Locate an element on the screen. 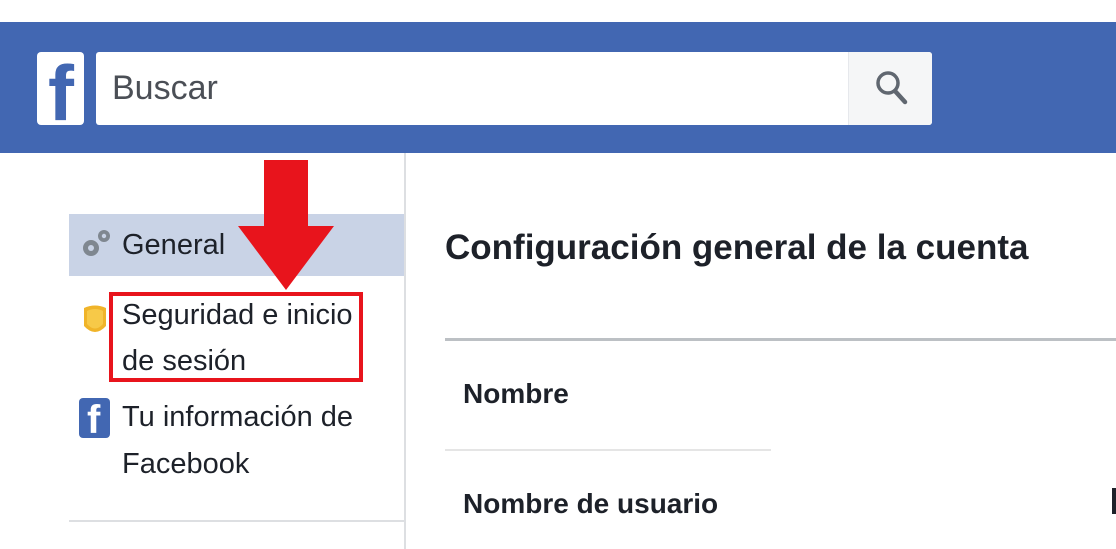 Image resolution: width=1116 pixels, height=549 pixels. search-box is located at coordinates (514, 88).